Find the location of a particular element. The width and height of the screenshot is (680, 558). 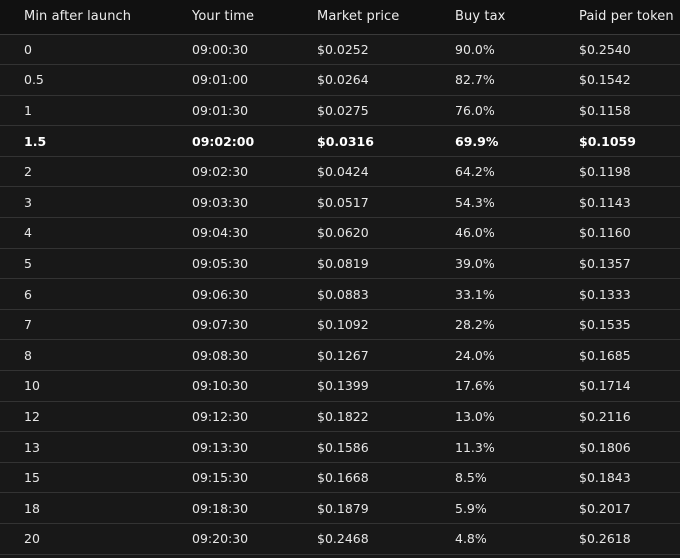

cell-buy-tax: 8.5% is located at coordinates (471, 478).